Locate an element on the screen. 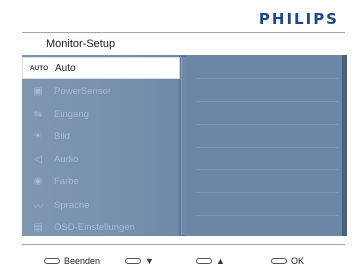 The height and width of the screenshot is (277, 359). input-icon: ⇋ is located at coordinates (38, 114).